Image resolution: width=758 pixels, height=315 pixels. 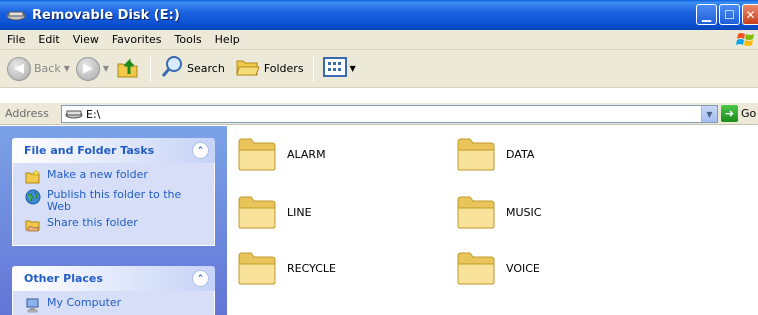 I want to click on close-icon: ✕, so click(x=750, y=14).